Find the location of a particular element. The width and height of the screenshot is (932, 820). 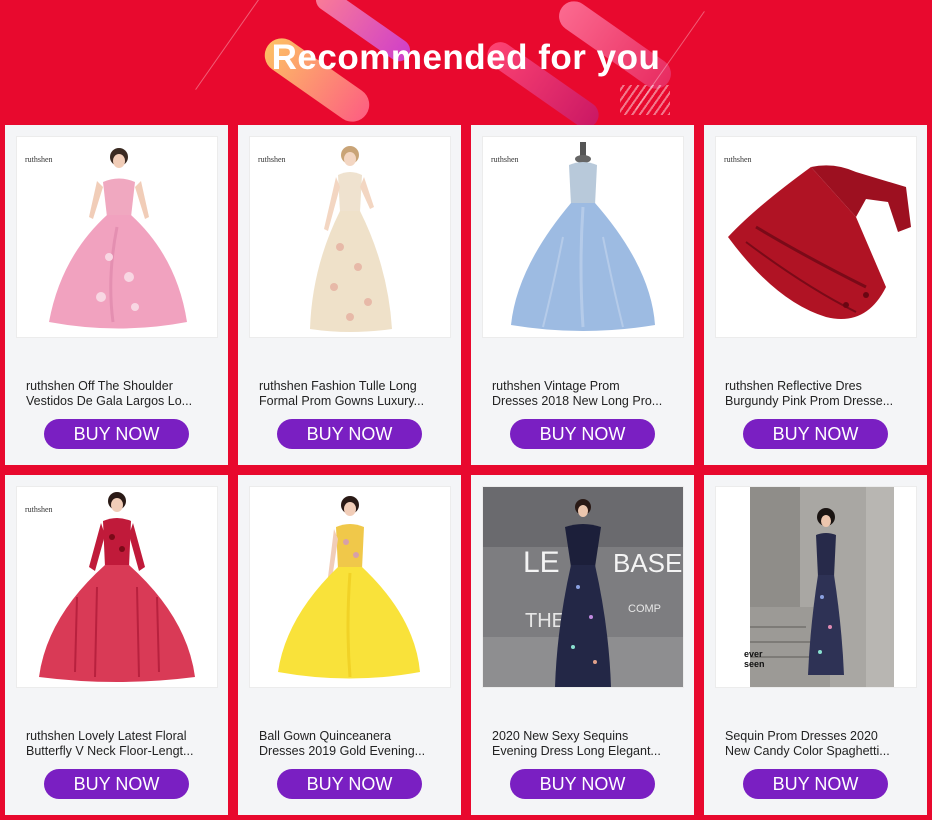

product-image: LE BASES THE COMP is located at coordinates (583, 587).